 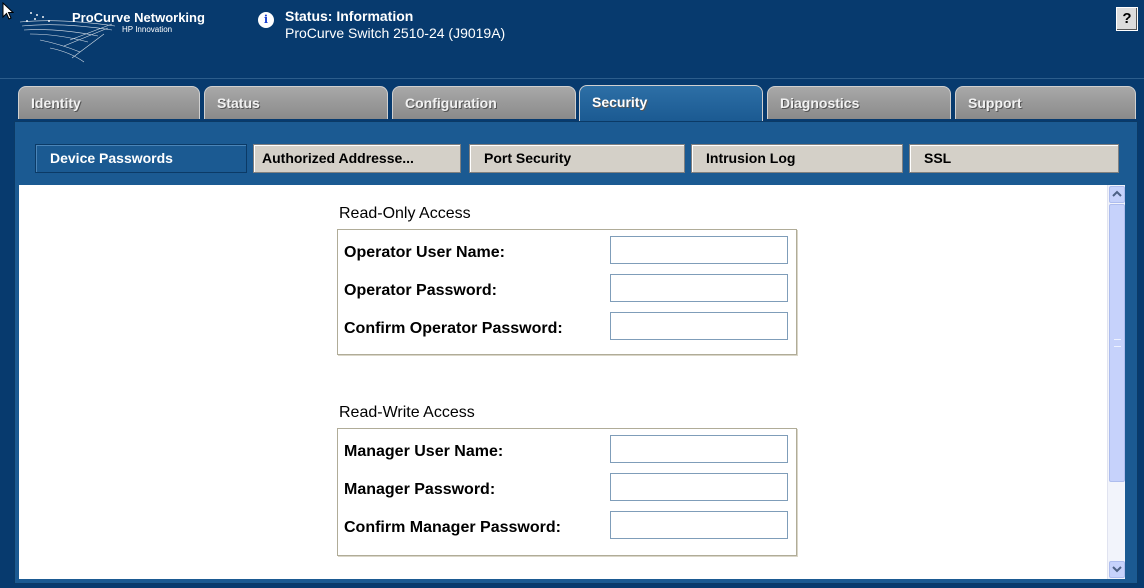 I want to click on confirm-operator-password-label: Confirm Operator Password:, so click(x=453, y=328).